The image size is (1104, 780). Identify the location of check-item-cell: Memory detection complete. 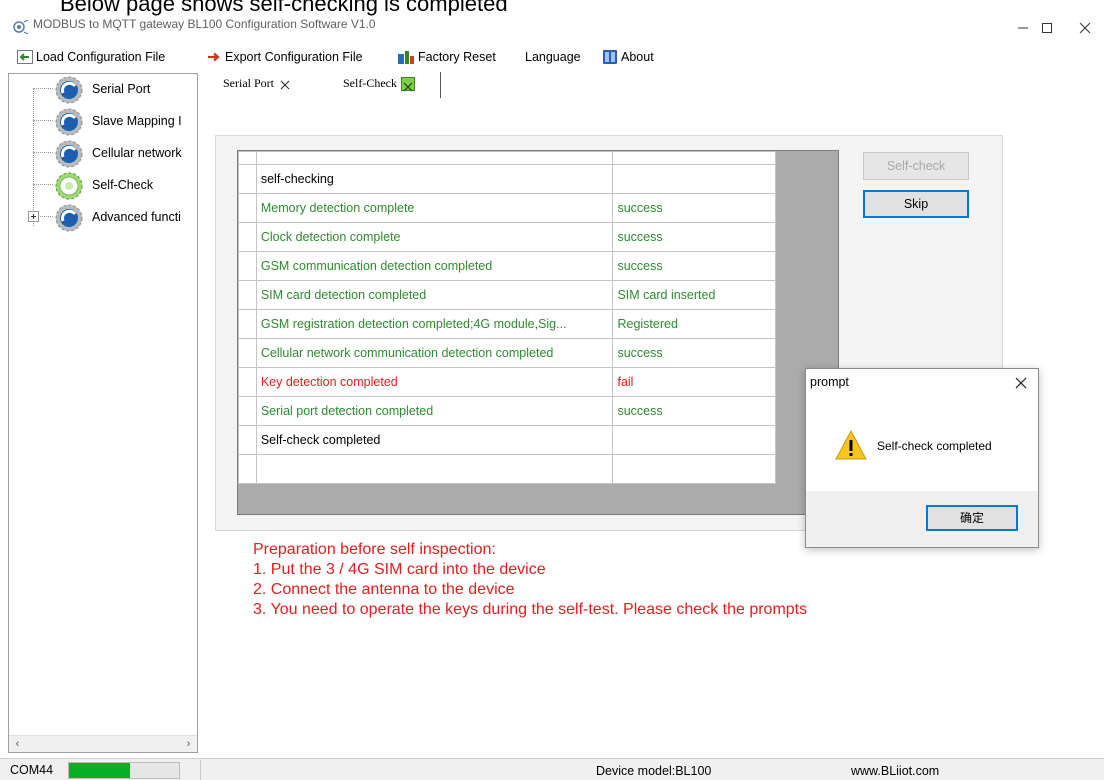
(434, 208).